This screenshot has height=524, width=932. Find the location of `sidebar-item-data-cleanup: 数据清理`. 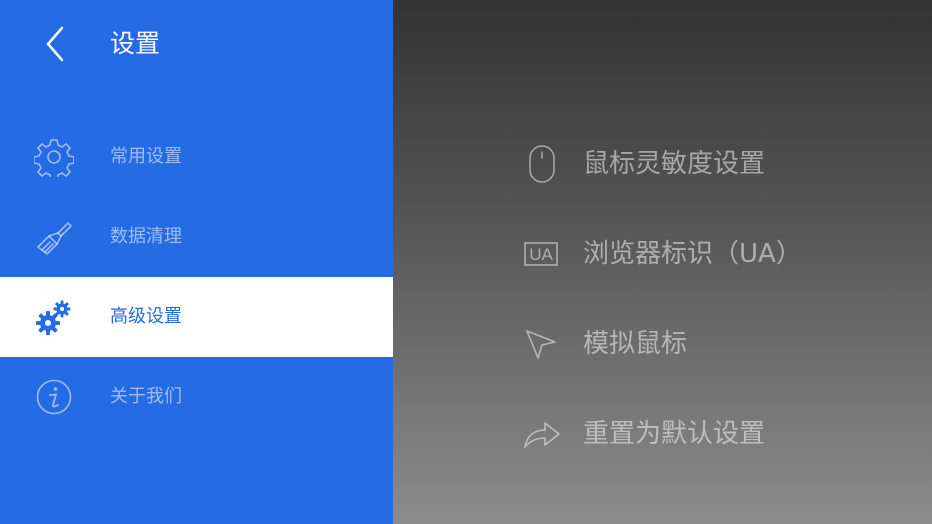

sidebar-item-data-cleanup: 数据清理 is located at coordinates (200, 237).